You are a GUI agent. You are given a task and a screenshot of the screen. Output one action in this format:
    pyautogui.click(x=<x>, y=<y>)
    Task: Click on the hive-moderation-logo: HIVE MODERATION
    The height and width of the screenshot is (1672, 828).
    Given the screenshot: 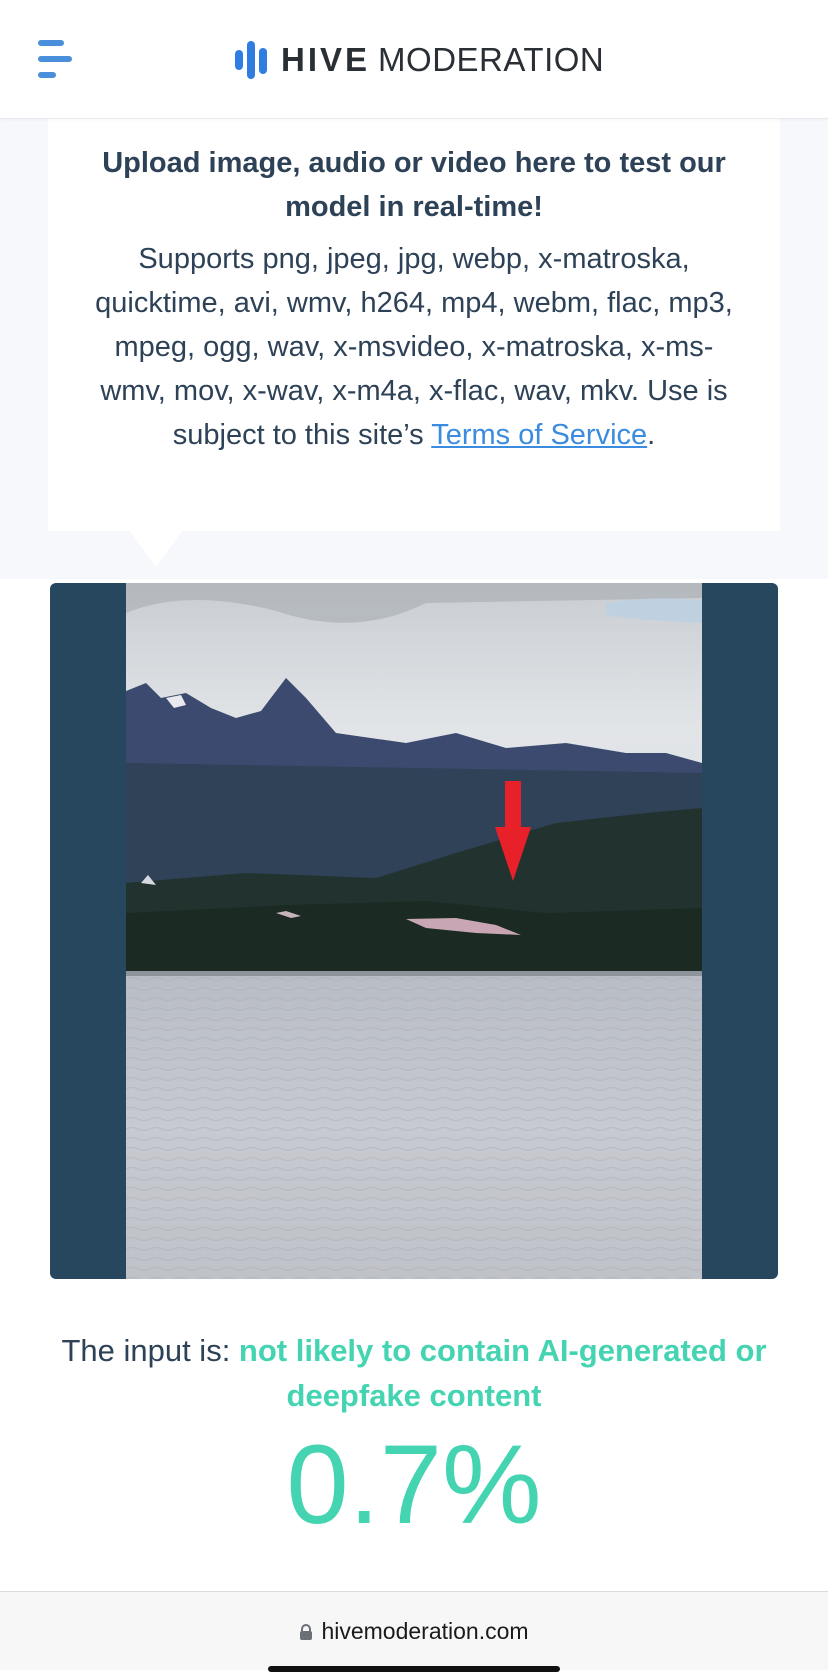 What is the action you would take?
    pyautogui.click(x=419, y=60)
    